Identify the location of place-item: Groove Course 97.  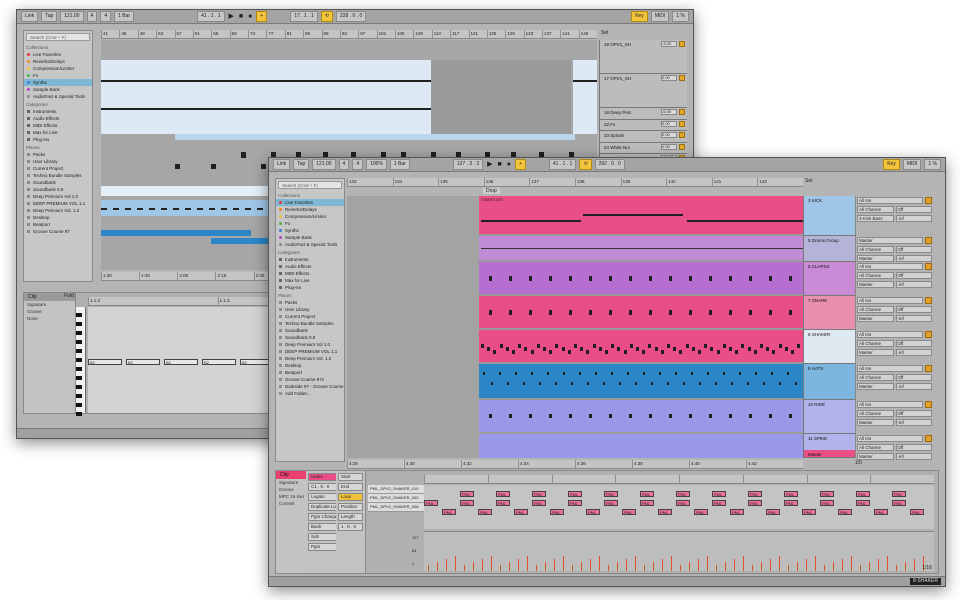
(58, 231).